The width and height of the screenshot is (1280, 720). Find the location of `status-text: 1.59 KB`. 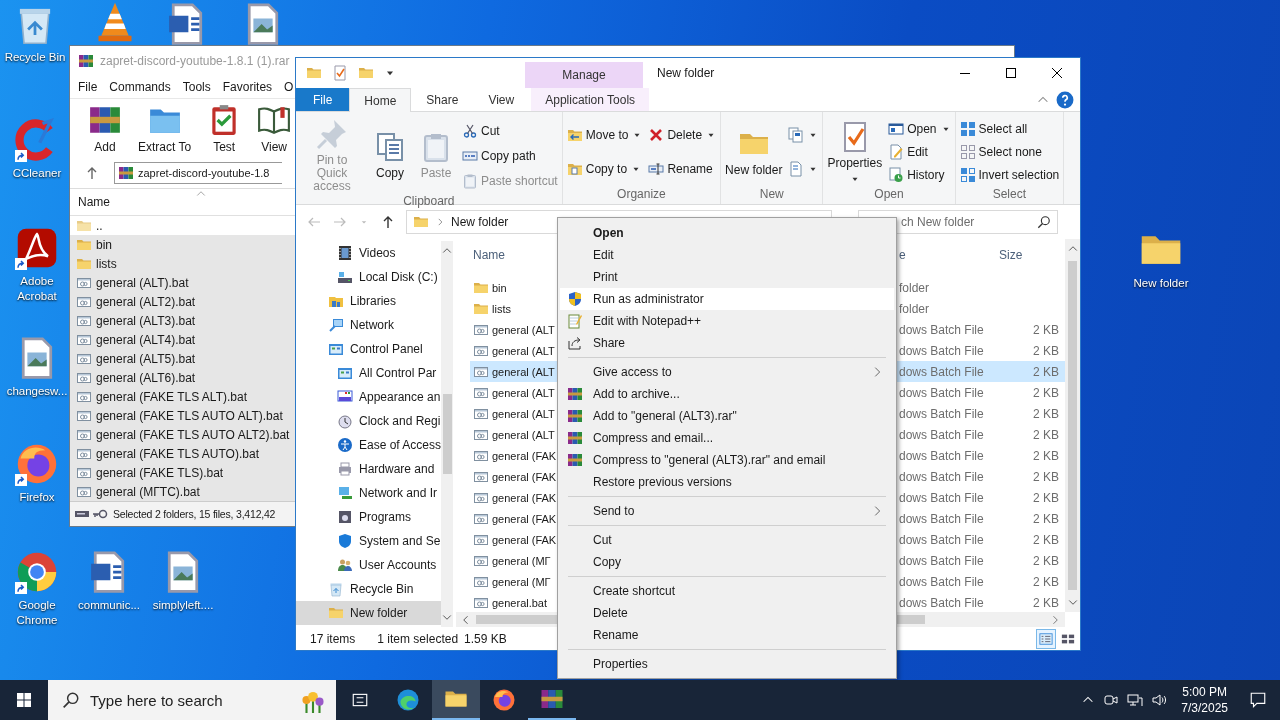

status-text: 1.59 KB is located at coordinates (485, 638).